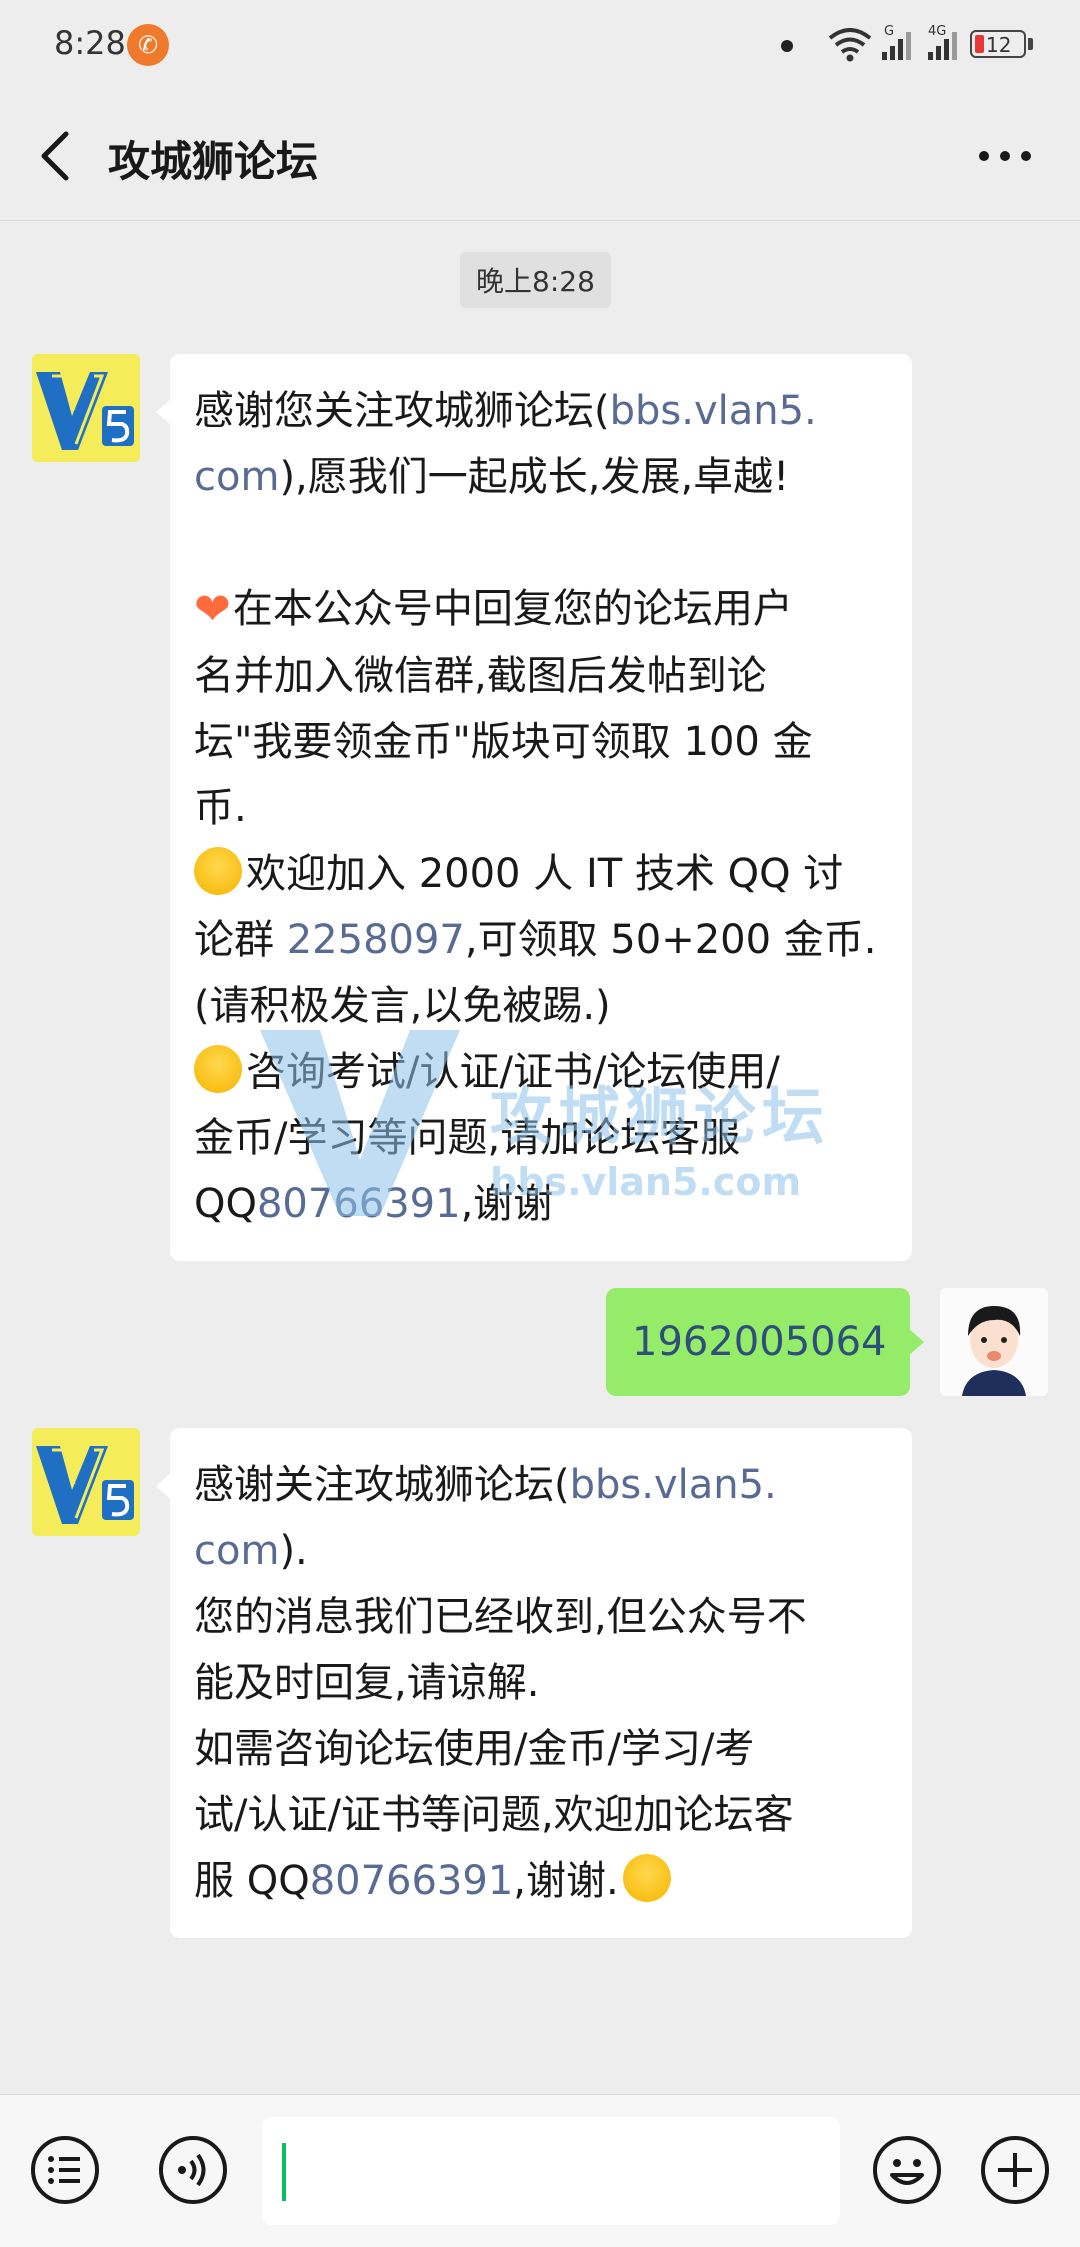 This screenshot has width=1080, height=2247. Describe the element at coordinates (503, 742) in the screenshot. I see `message-text: 坛"我要领金币"版块可领取 100 金` at that location.